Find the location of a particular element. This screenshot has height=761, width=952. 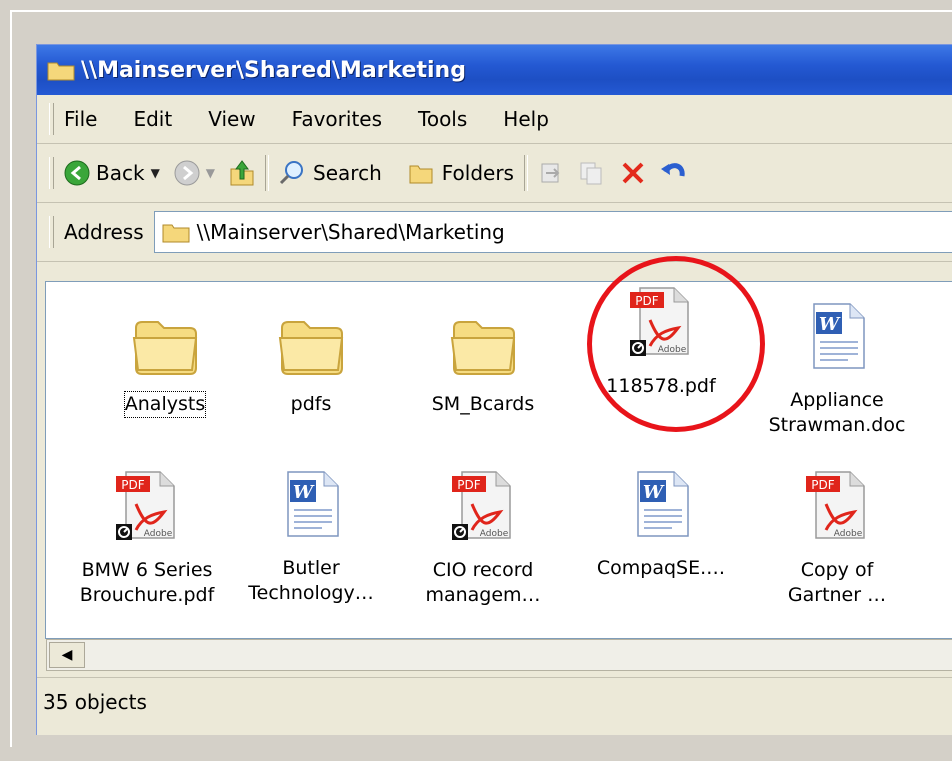

file-name-line: Butler is located at coordinates (311, 568).